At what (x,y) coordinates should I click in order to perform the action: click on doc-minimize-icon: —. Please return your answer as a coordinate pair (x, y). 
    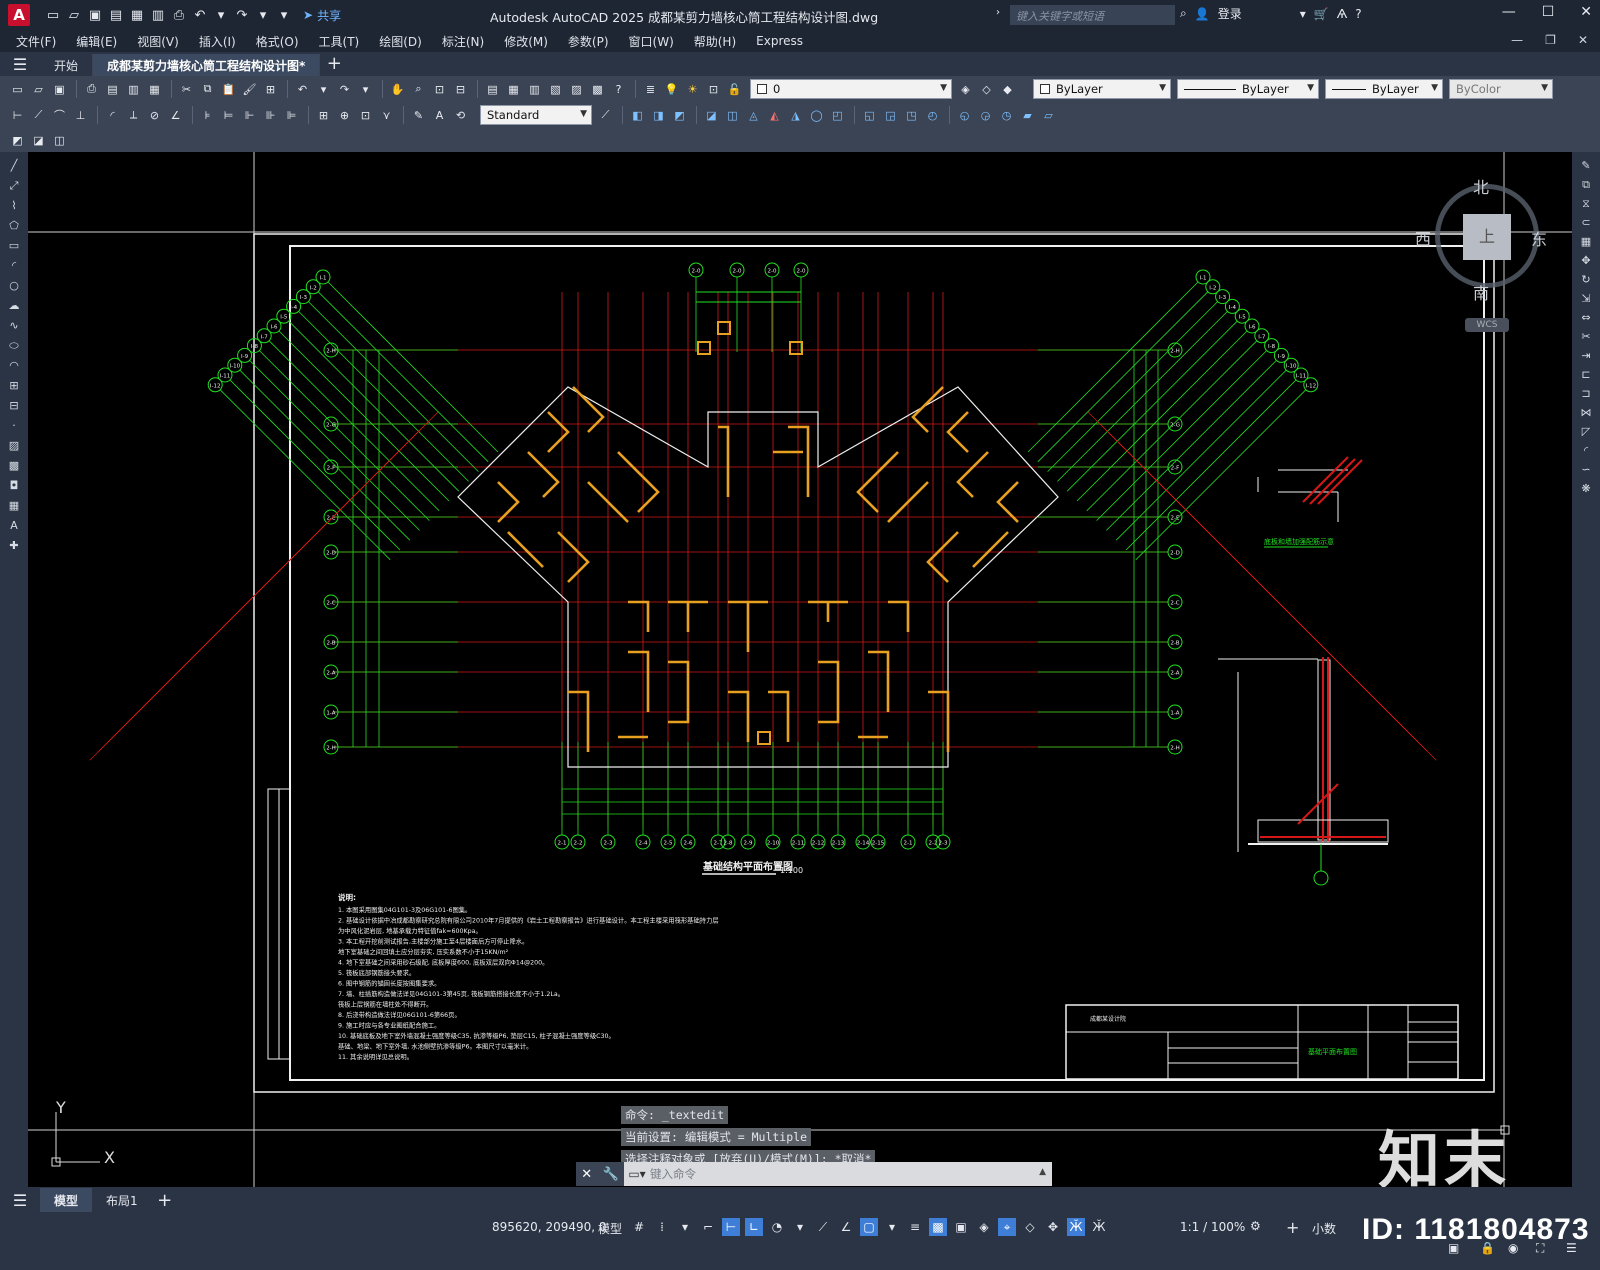
    Looking at the image, I should click on (1517, 40).